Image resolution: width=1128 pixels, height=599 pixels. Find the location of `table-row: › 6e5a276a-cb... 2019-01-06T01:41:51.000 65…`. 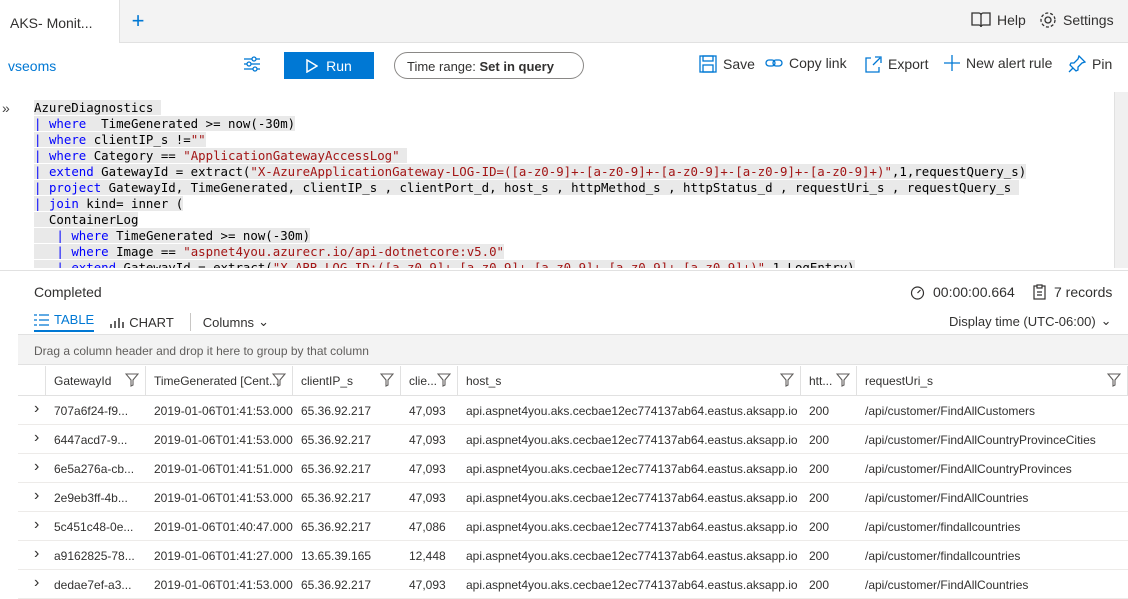

table-row: › 6e5a276a-cb... 2019-01-06T01:41:51.000 65… is located at coordinates (573, 468).